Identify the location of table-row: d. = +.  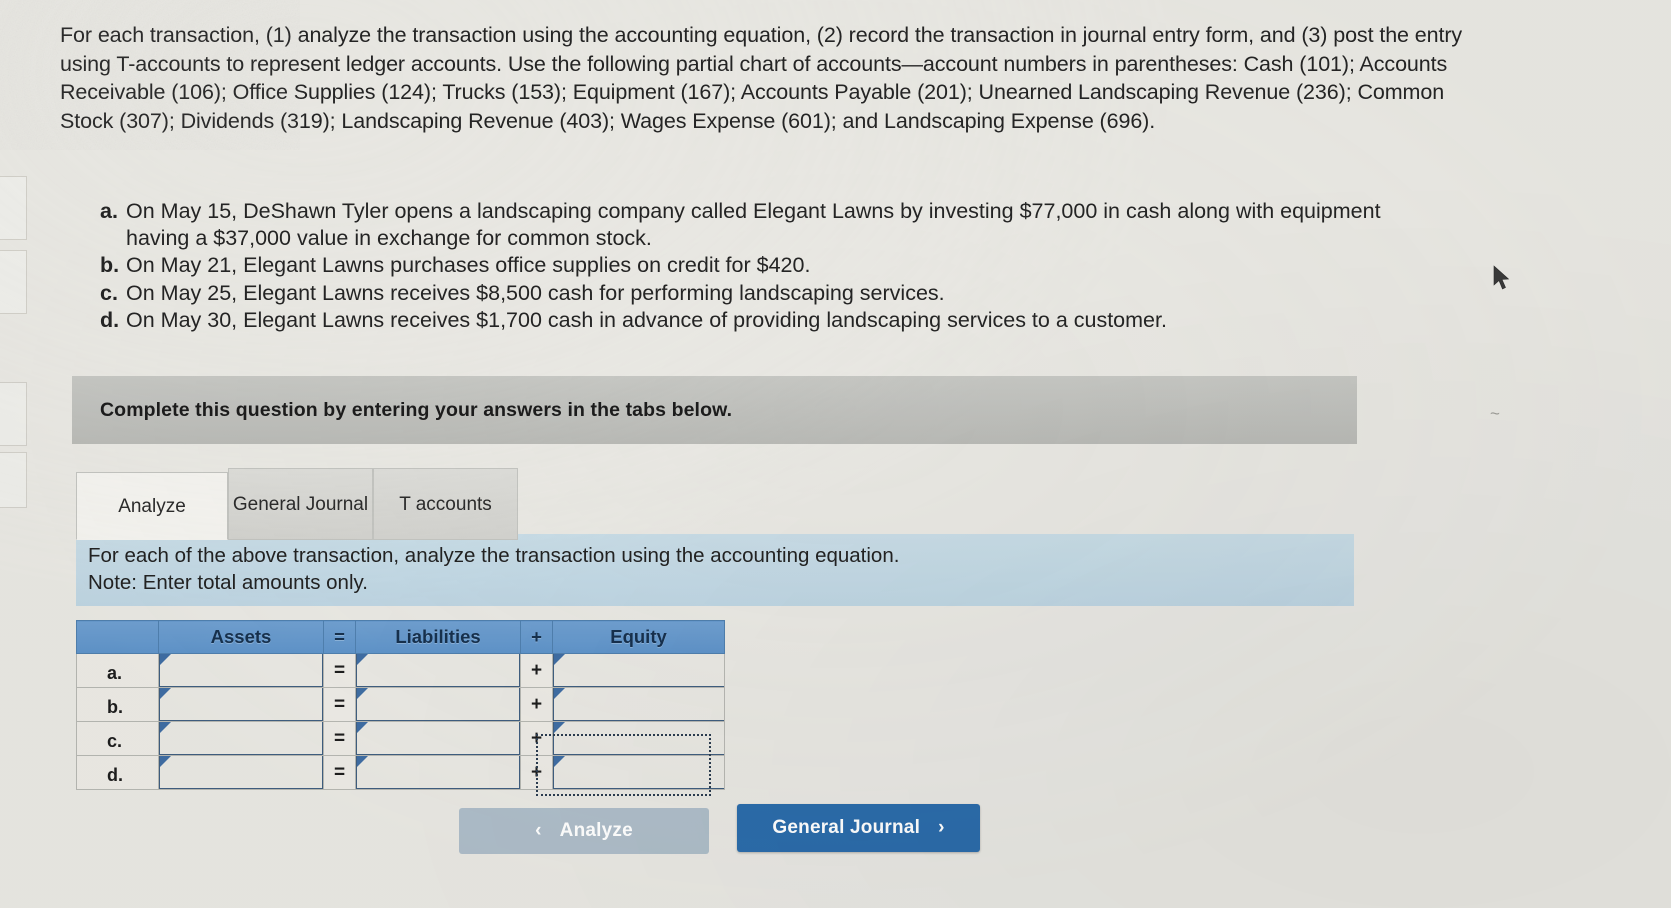
(400, 772).